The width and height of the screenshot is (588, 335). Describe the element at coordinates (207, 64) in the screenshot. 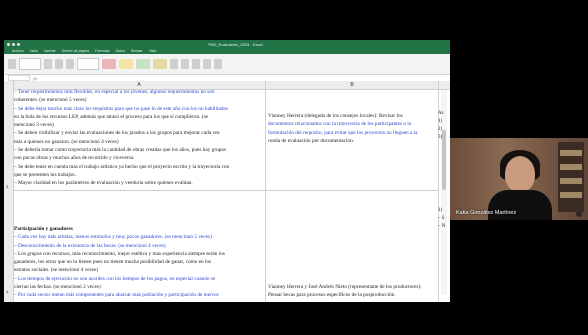

I see `sort-icon` at that location.